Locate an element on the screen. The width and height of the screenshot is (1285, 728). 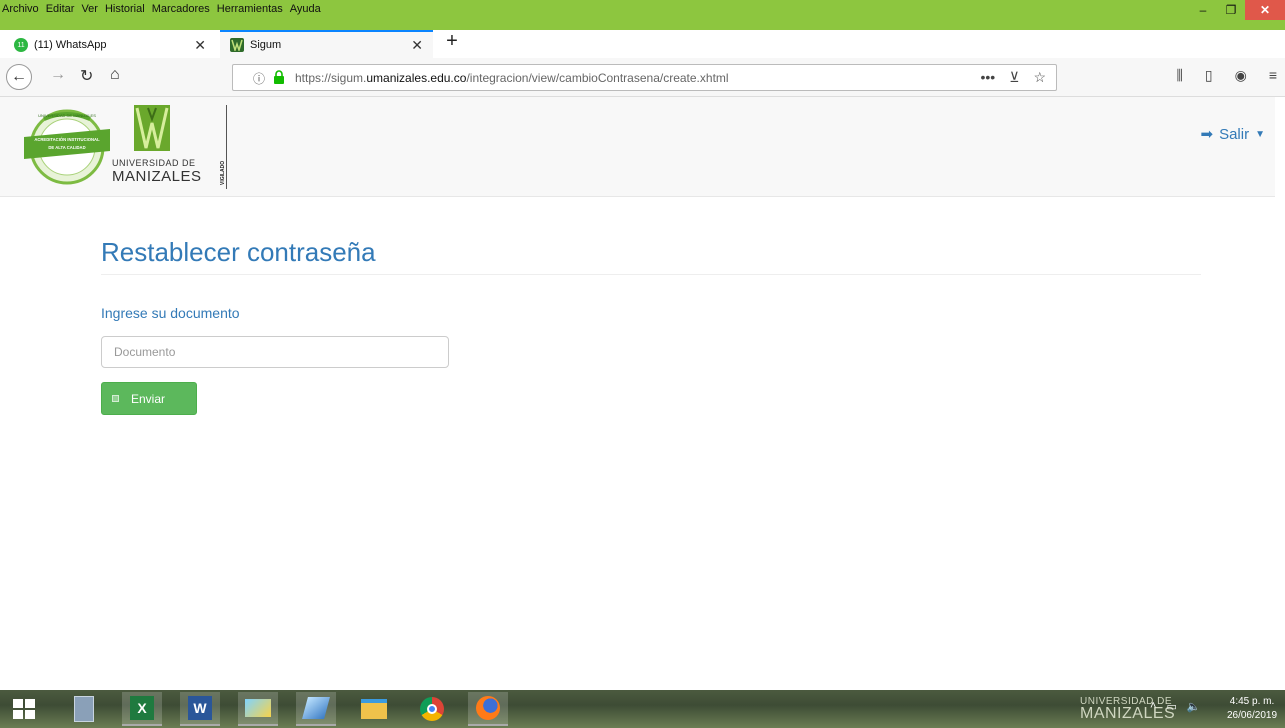
restore-button: ❐ is located at coordinates (1231, 10).